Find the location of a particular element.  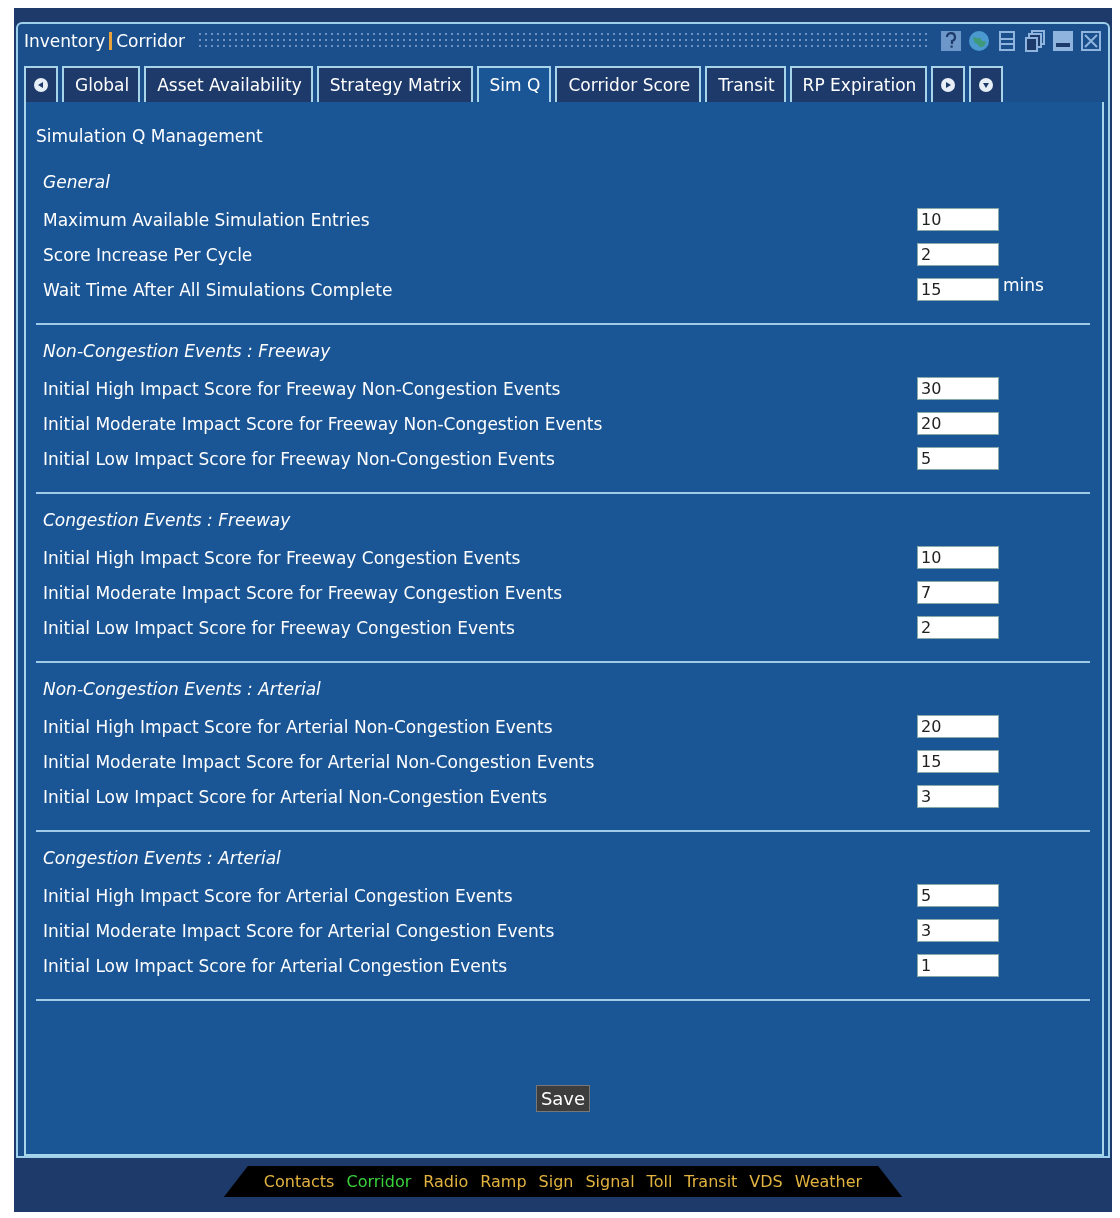

field-label: Initial Moderate Impact Score for Freeway Non-Congestion Events is located at coordinates (323, 423).